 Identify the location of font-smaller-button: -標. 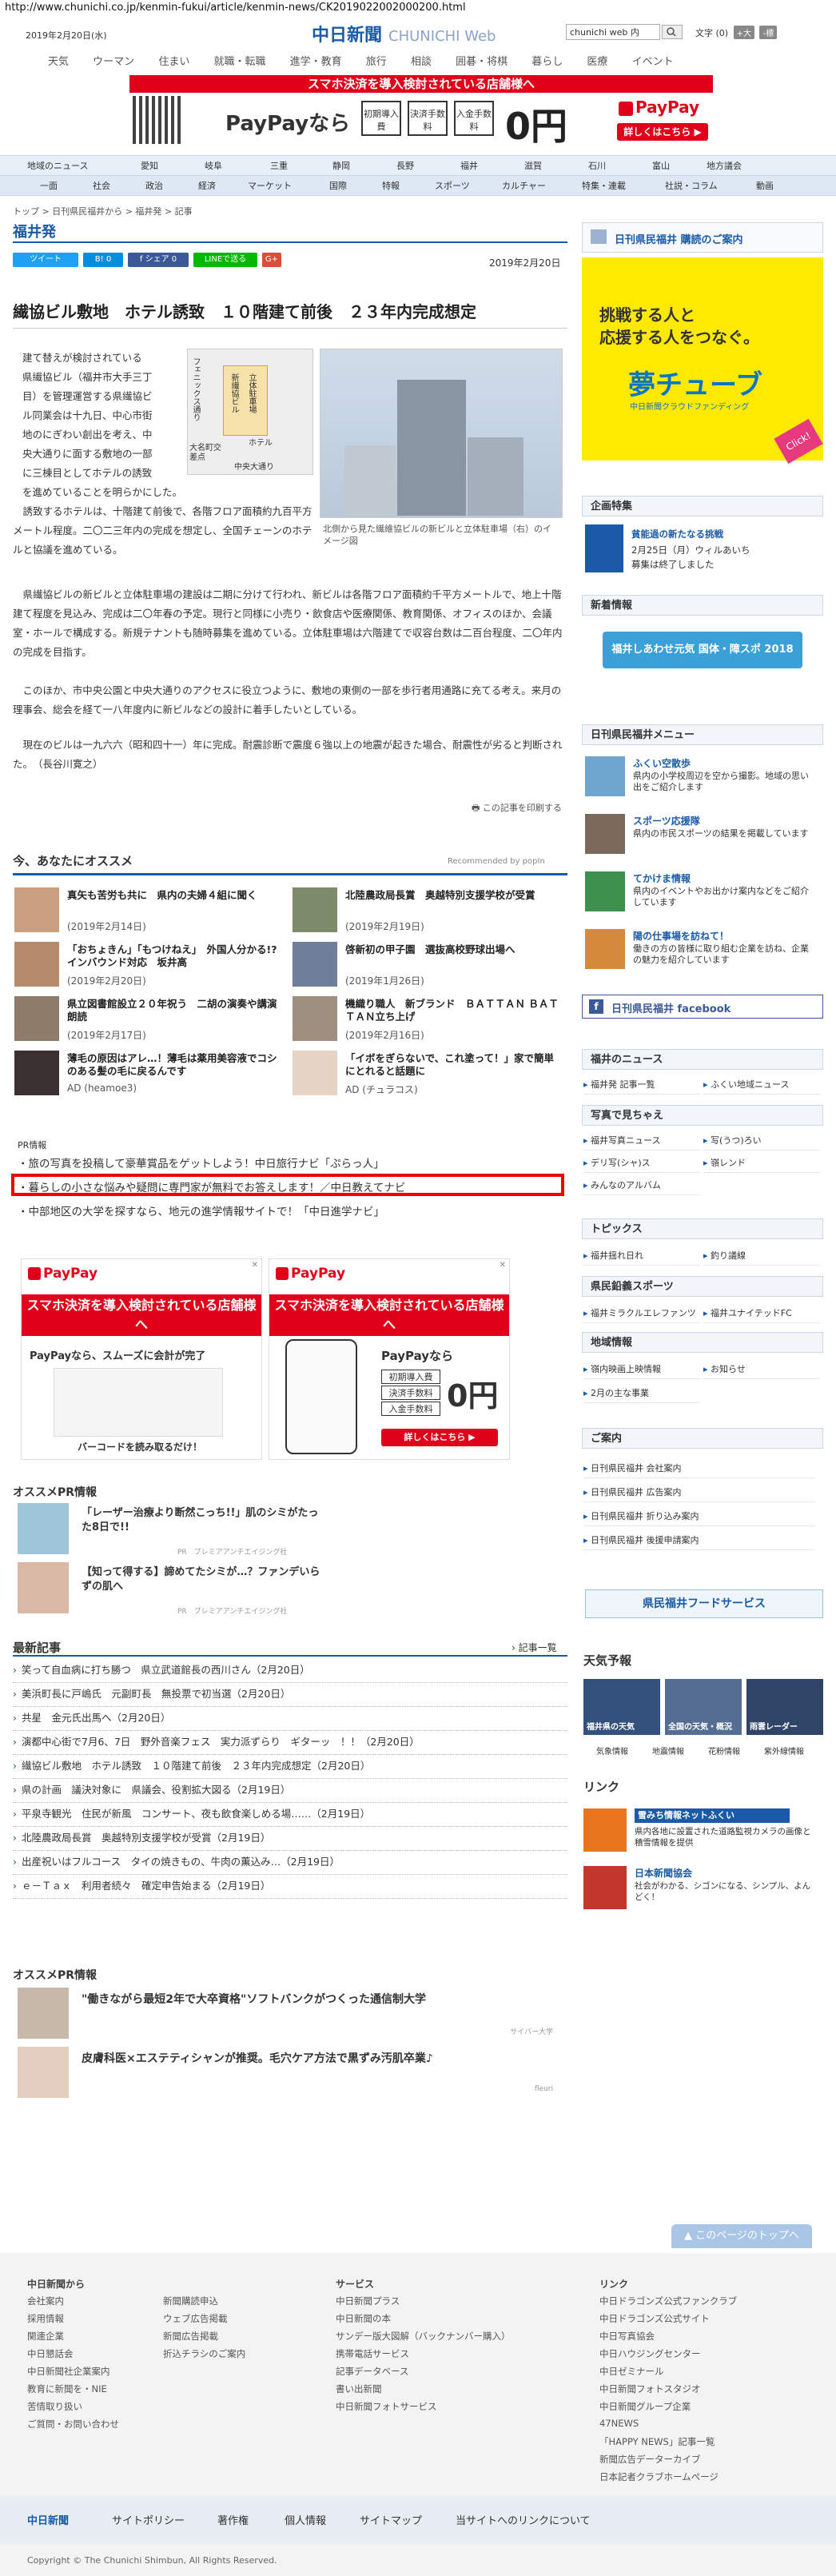
(769, 32).